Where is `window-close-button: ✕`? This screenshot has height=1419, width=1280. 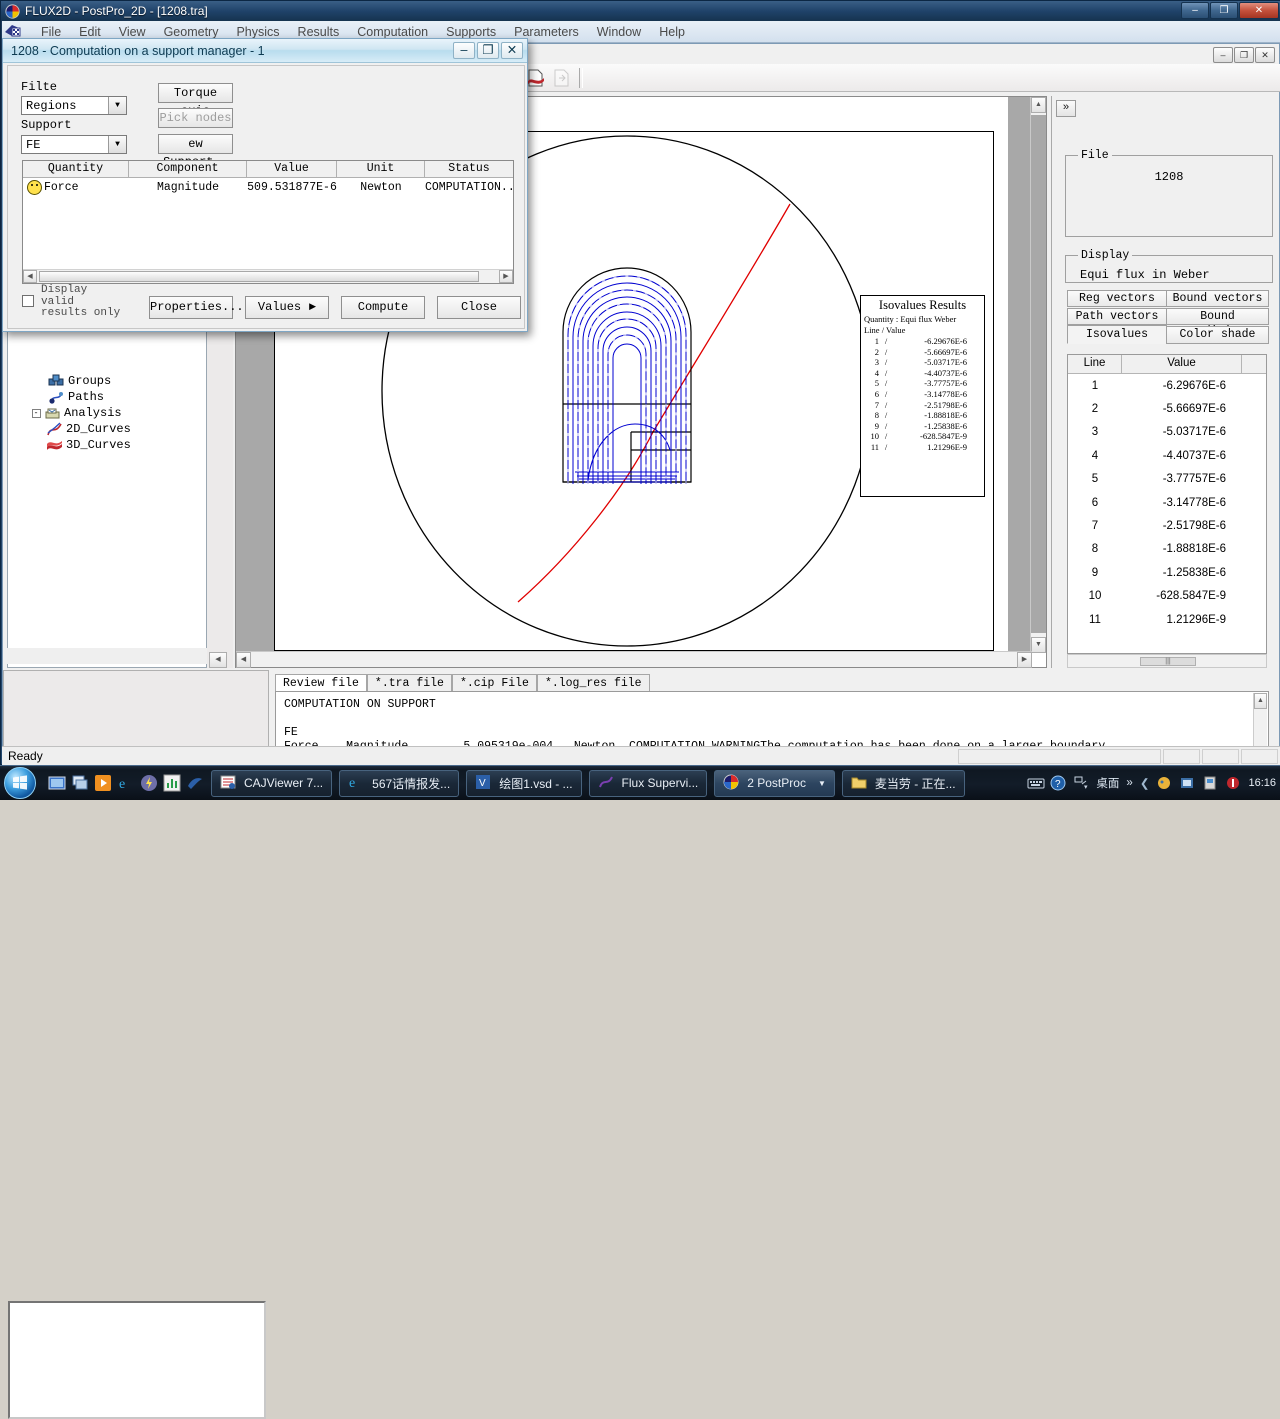 window-close-button: ✕ is located at coordinates (1259, 10).